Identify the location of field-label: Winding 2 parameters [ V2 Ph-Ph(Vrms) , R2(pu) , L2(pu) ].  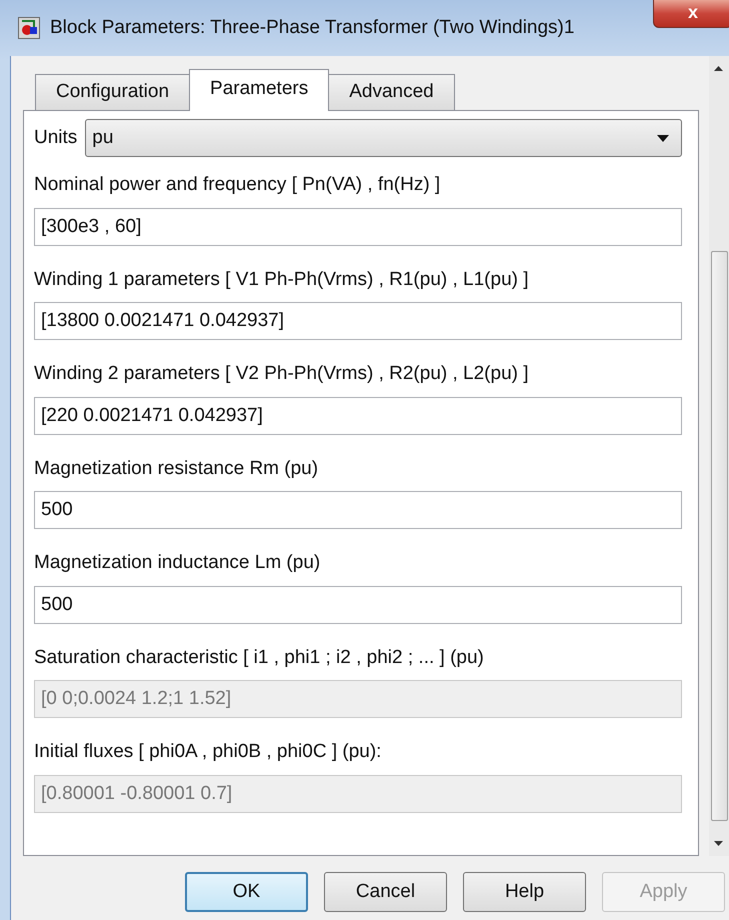
(282, 374).